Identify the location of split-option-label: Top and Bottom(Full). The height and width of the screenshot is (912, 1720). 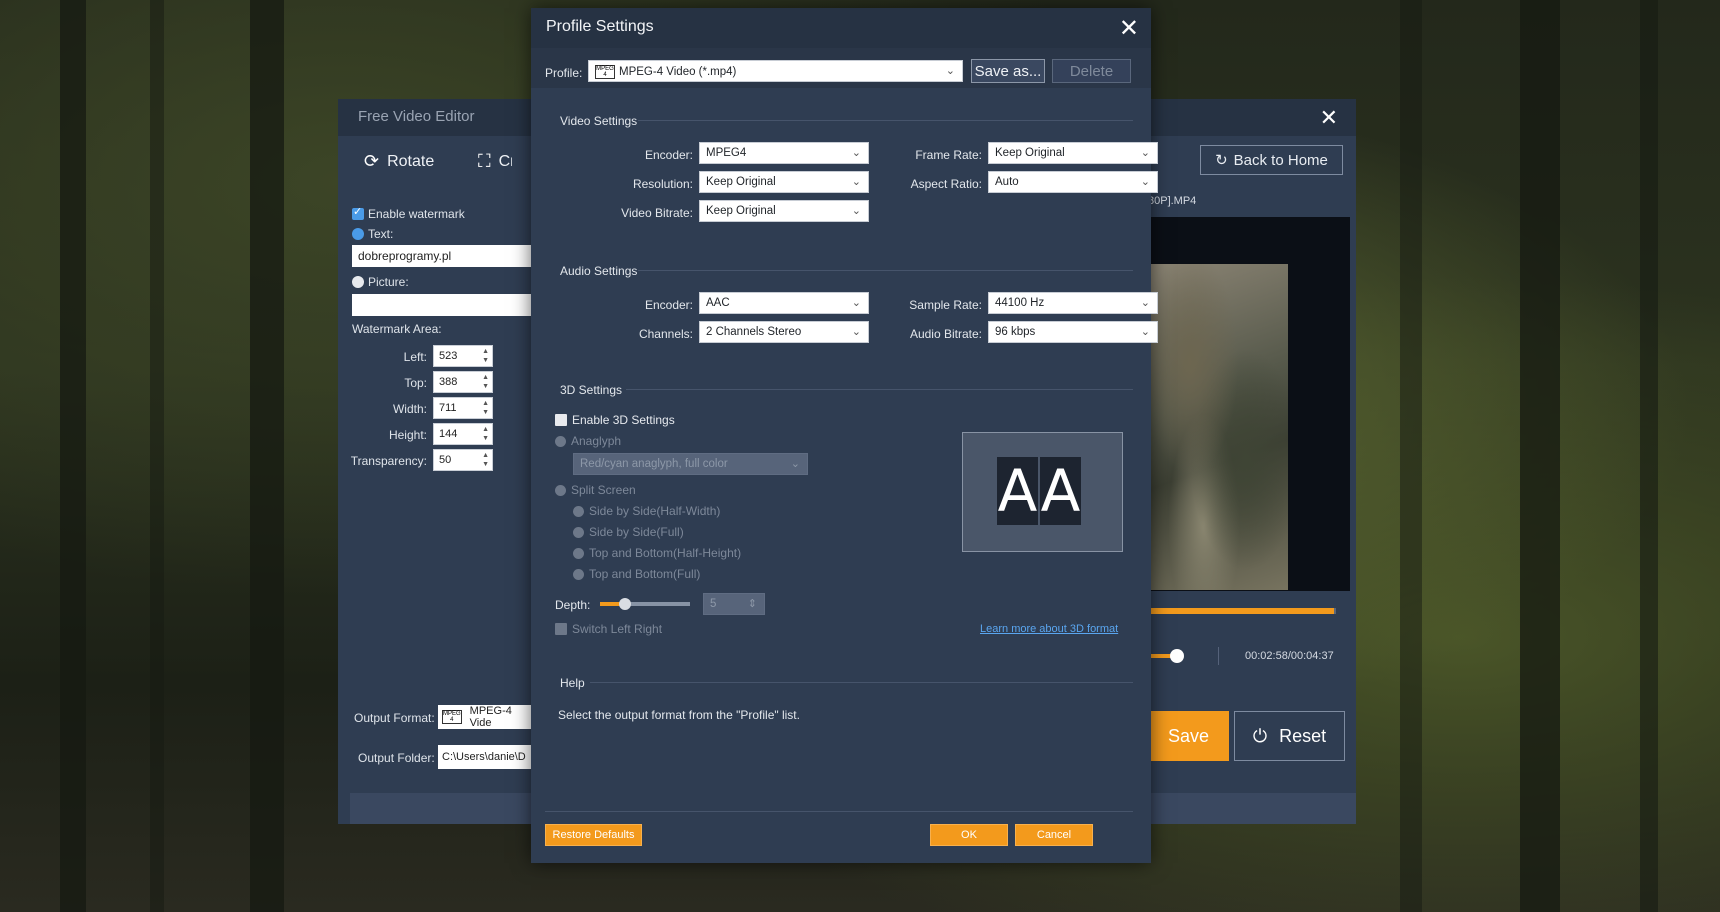
(645, 574).